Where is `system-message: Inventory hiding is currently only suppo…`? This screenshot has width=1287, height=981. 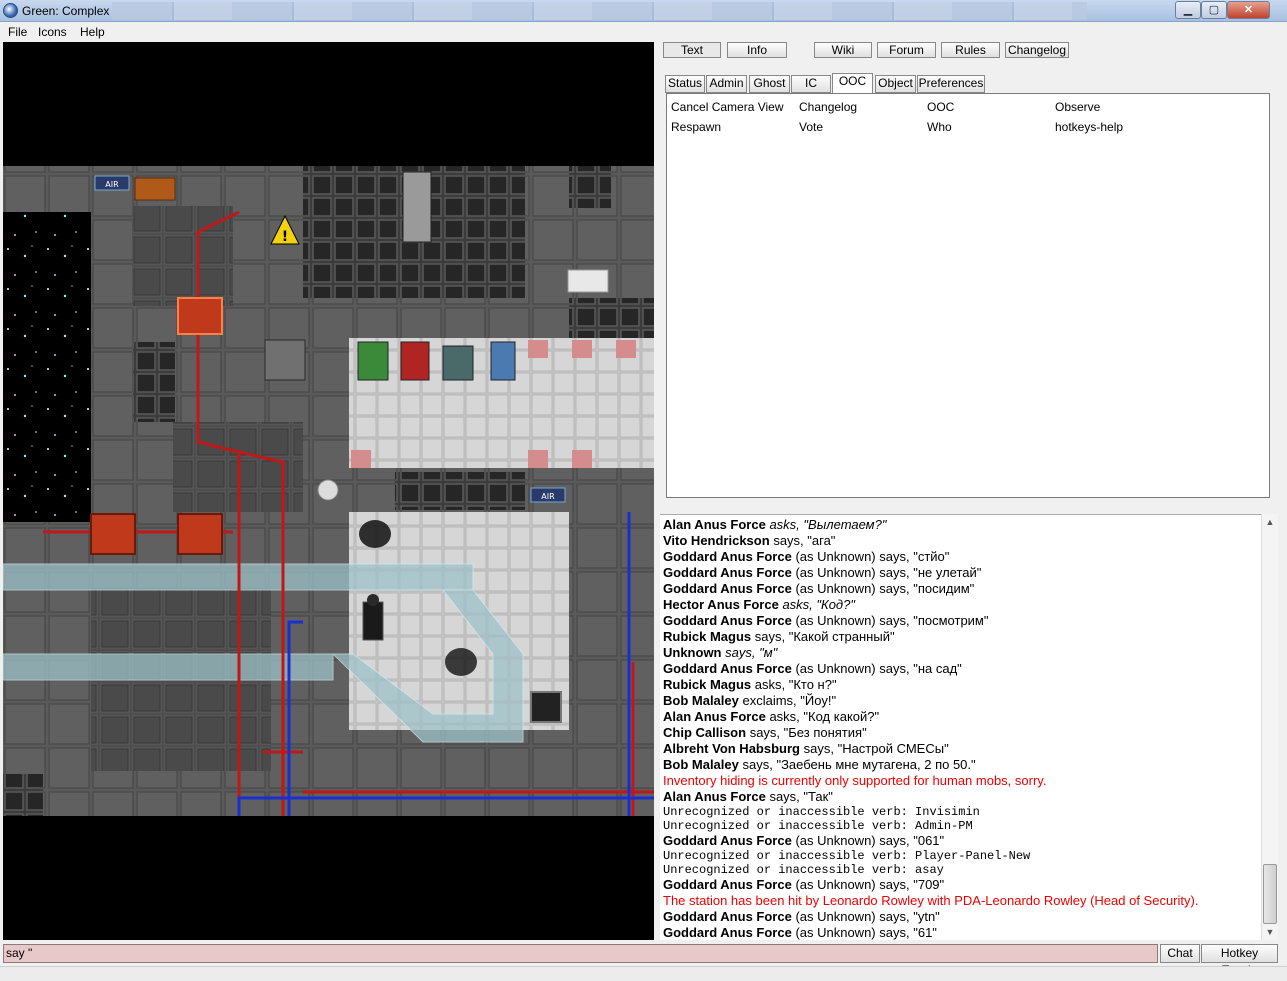
system-message: Inventory hiding is currently only suppo… is located at coordinates (855, 780).